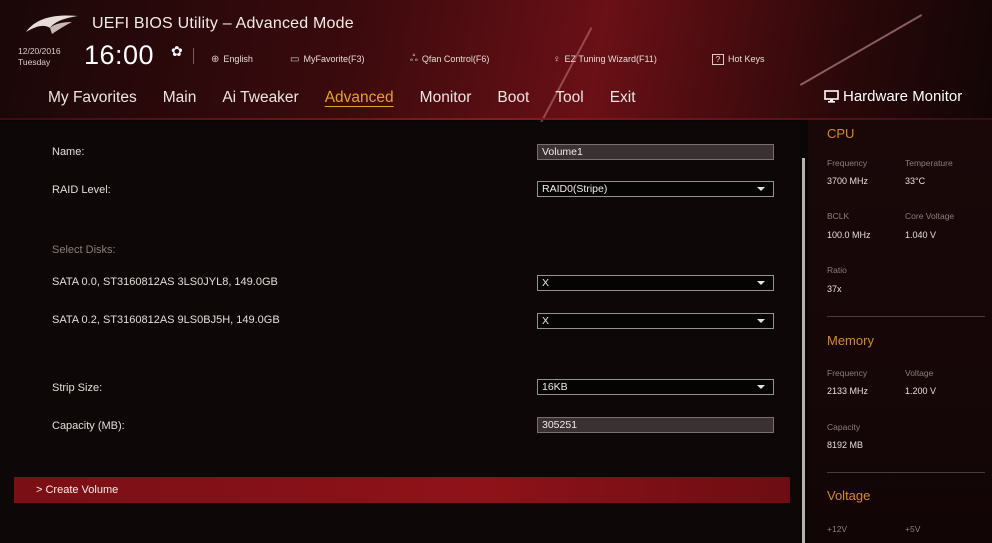 This screenshot has height=543, width=992. I want to click on my-favorite-label: MyFavorite(F3), so click(334, 59).